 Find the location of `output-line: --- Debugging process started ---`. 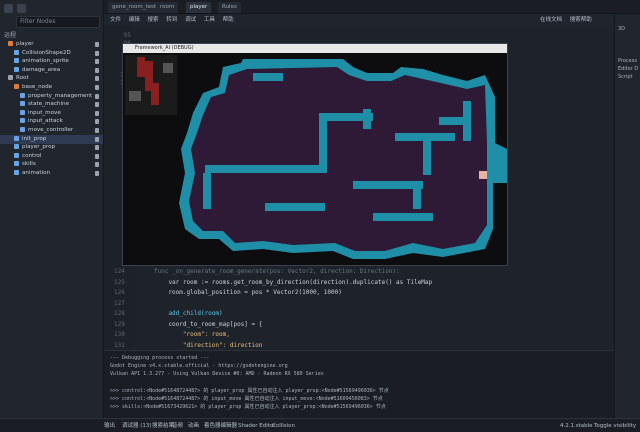

output-line: --- Debugging process started --- is located at coordinates (160, 358).